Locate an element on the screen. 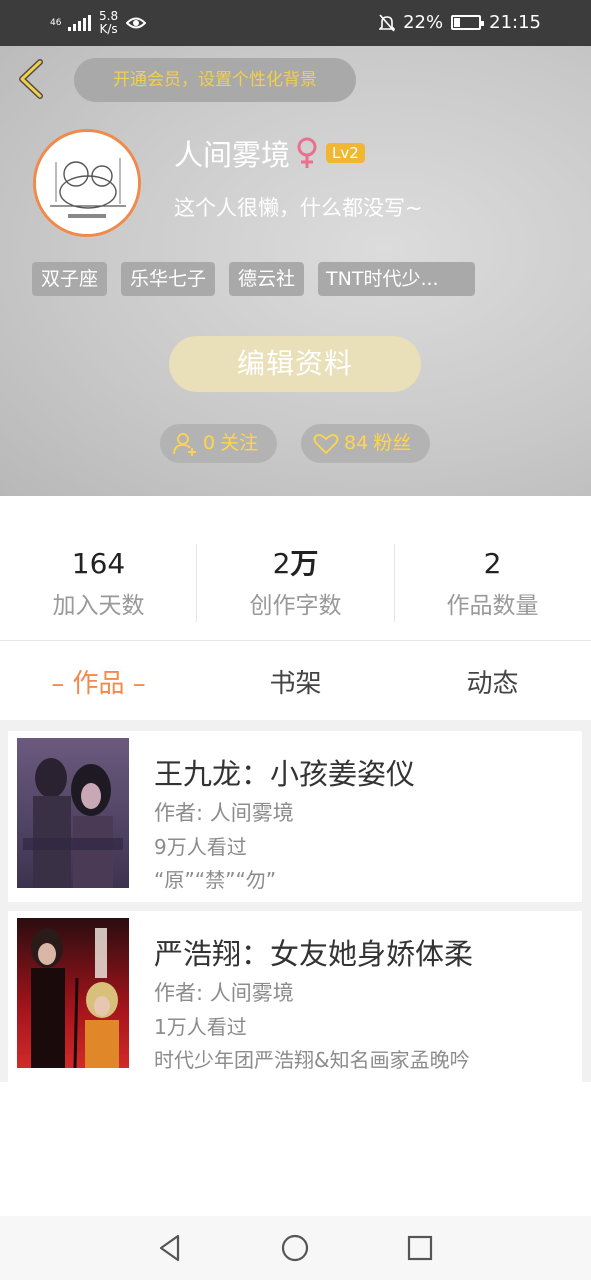  profile-tabs: – 作品 – 书架 动态 is located at coordinates (295, 681).